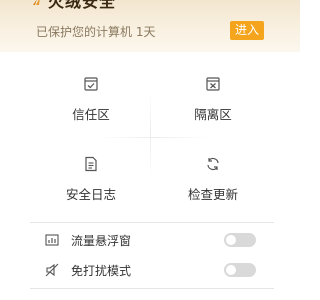 This screenshot has width=320, height=300. Describe the element at coordinates (213, 114) in the screenshot. I see `quarantine-label: 隔离区` at that location.